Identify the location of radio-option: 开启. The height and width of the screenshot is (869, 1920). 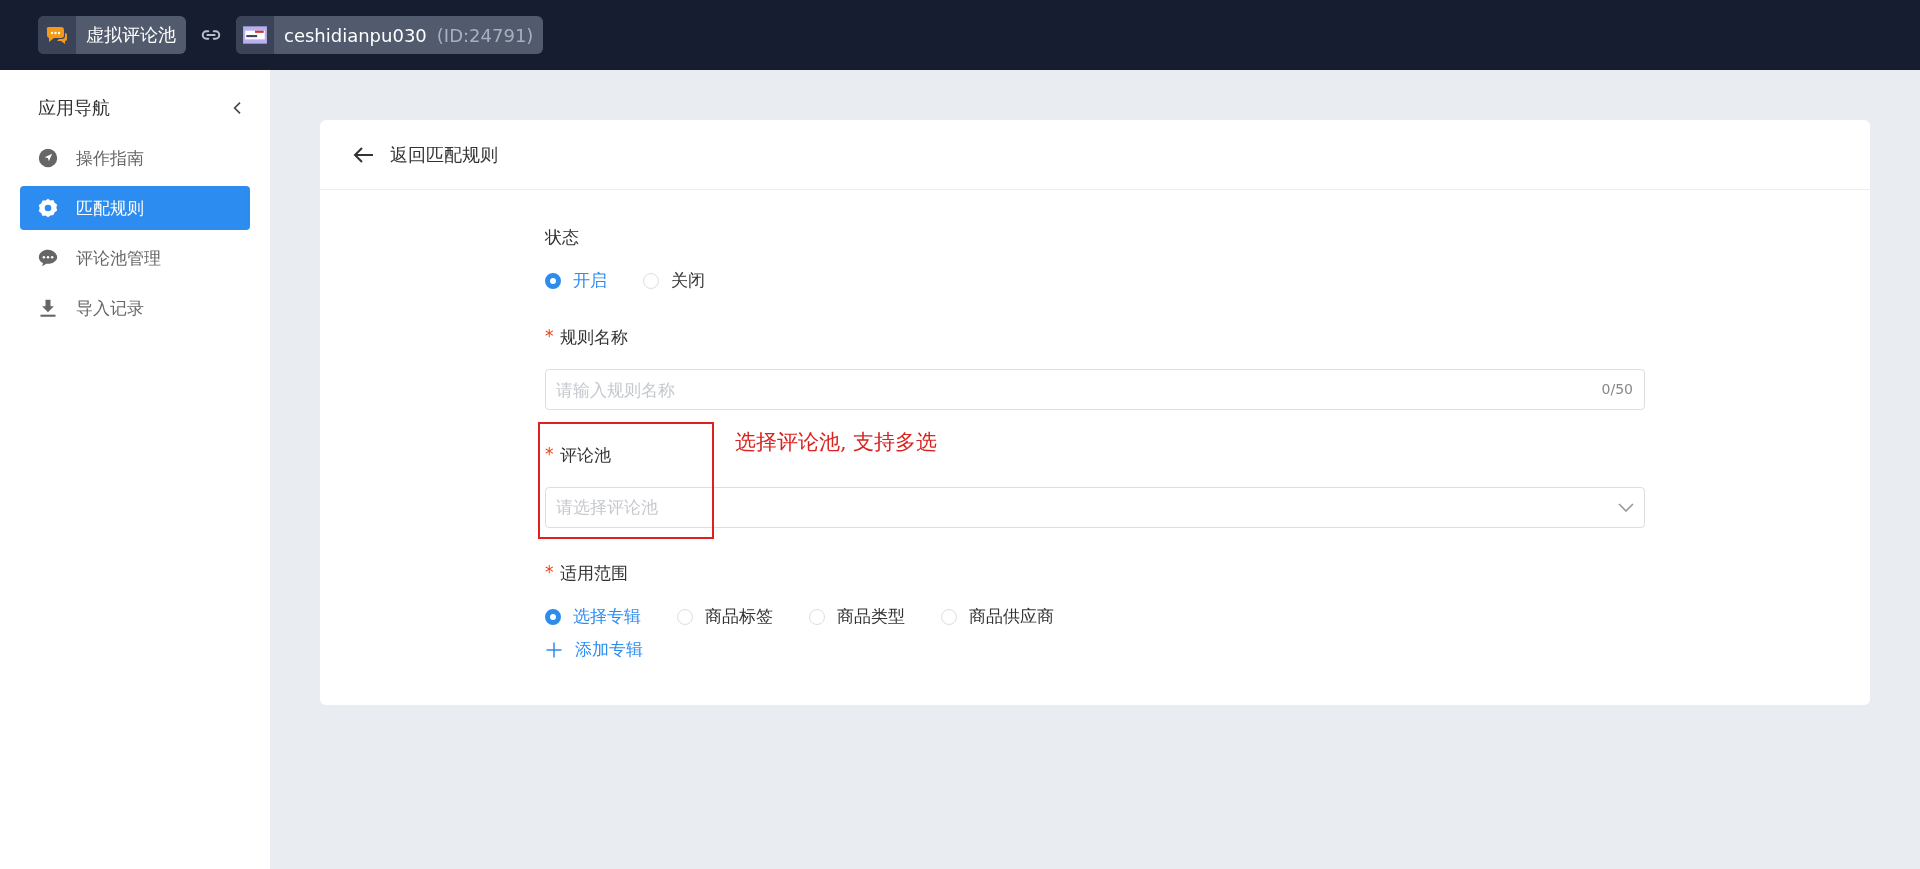
(576, 280).